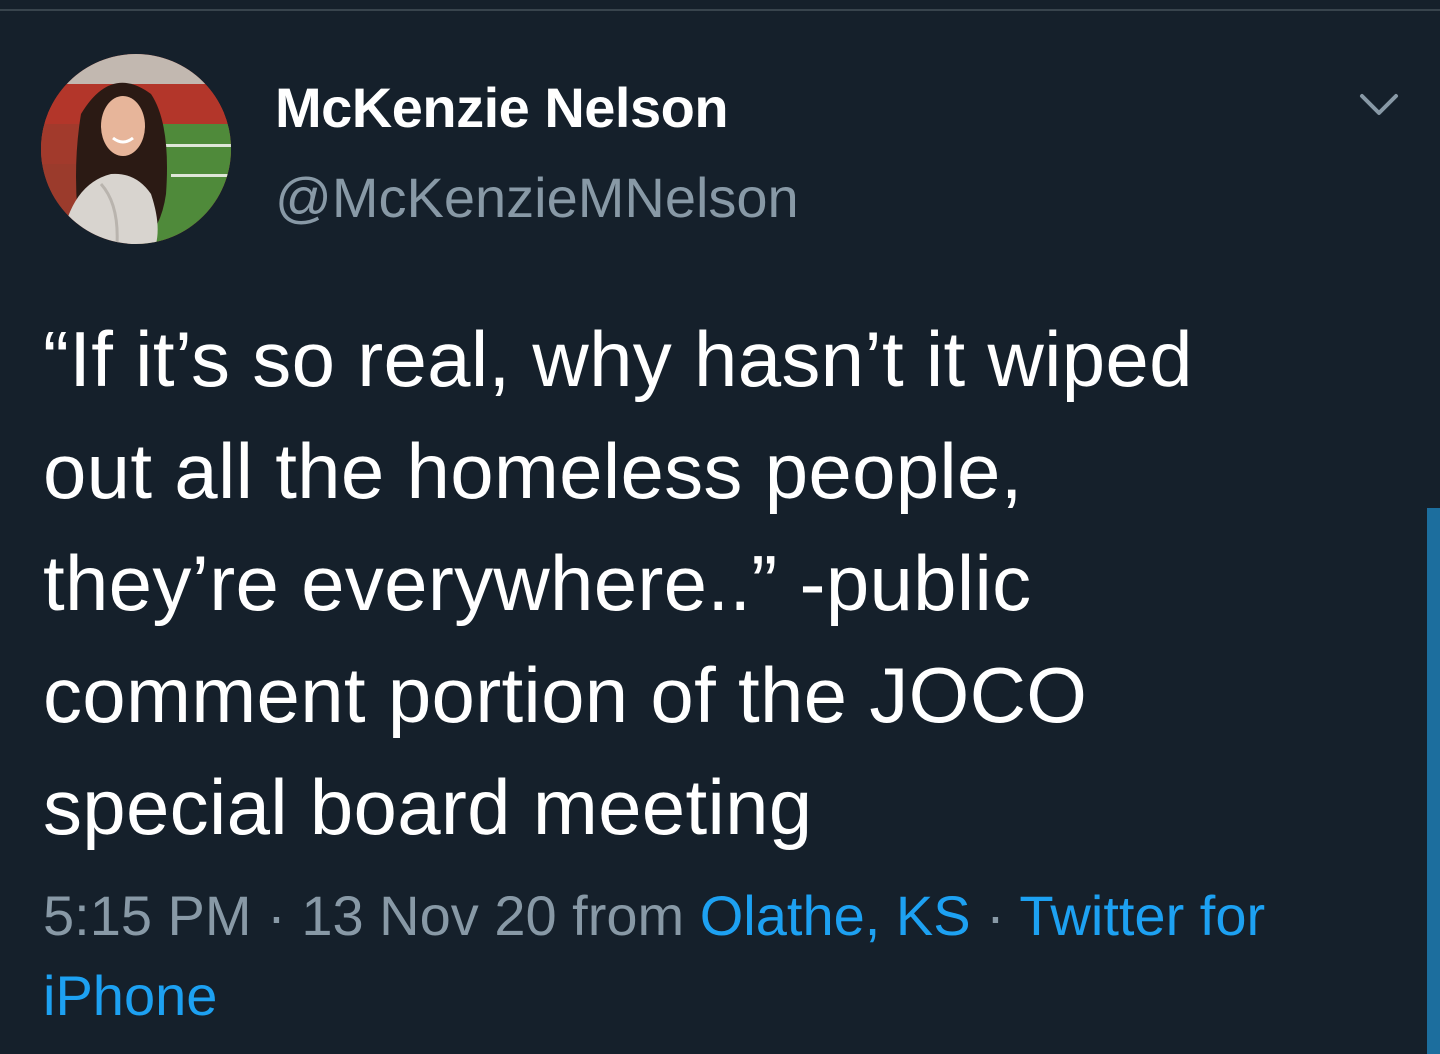 The width and height of the screenshot is (1440, 1054). What do you see at coordinates (628, 915) in the screenshot?
I see `from-label: from` at bounding box center [628, 915].